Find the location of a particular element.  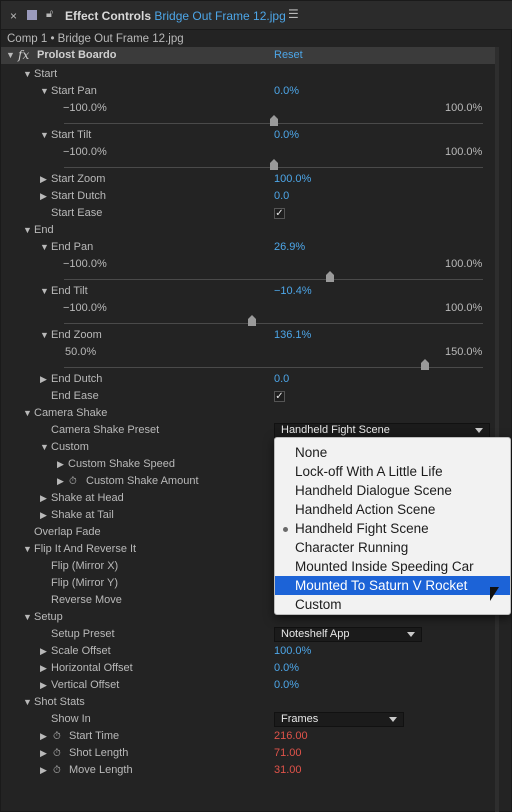

prop-label: Show In is located at coordinates (71, 719).